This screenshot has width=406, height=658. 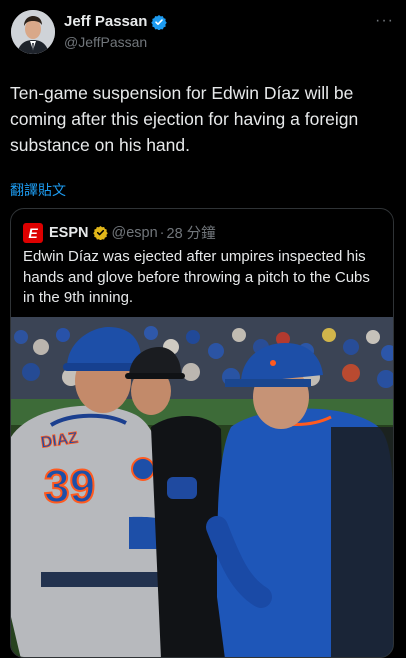 What do you see at coordinates (159, 22) in the screenshot?
I see `verified-badge-icon` at bounding box center [159, 22].